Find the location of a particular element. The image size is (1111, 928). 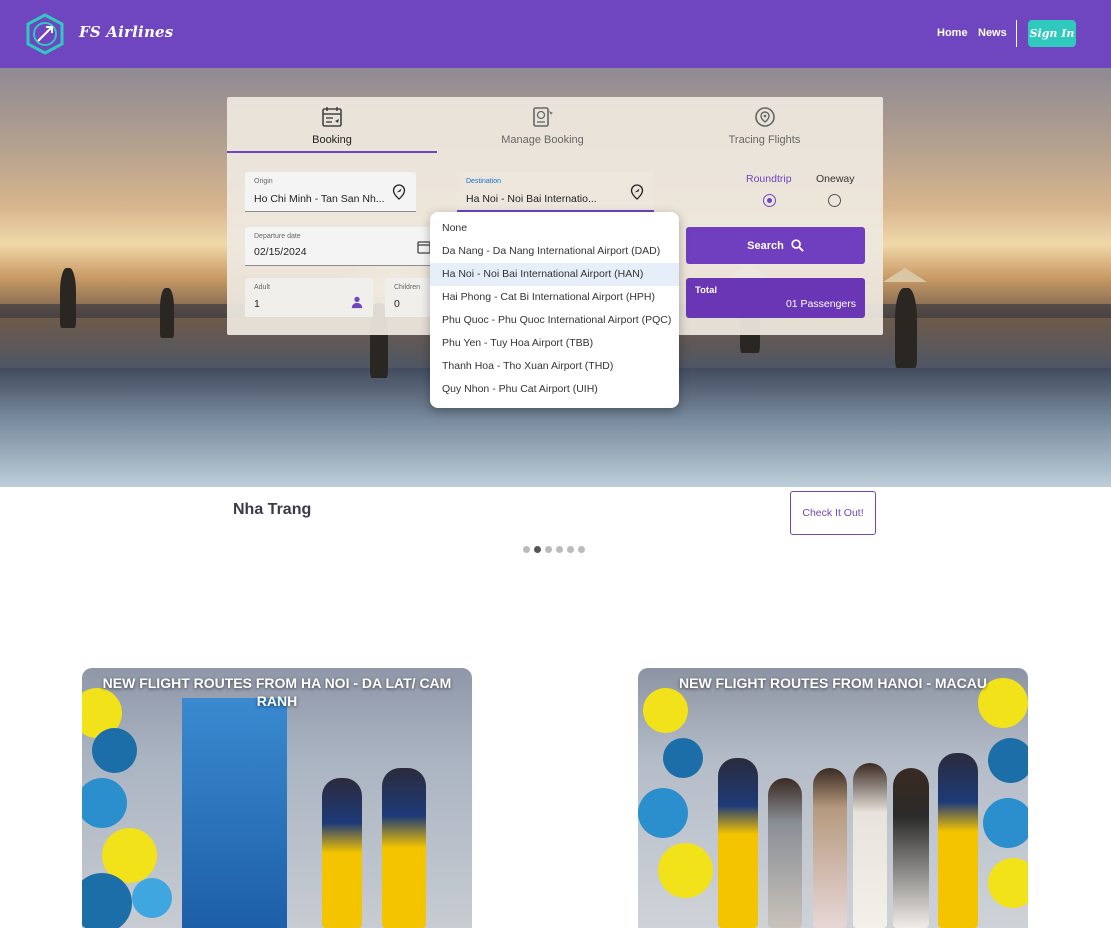

tab-tracing-flights-label: Tracing Flights is located at coordinates (764, 140).